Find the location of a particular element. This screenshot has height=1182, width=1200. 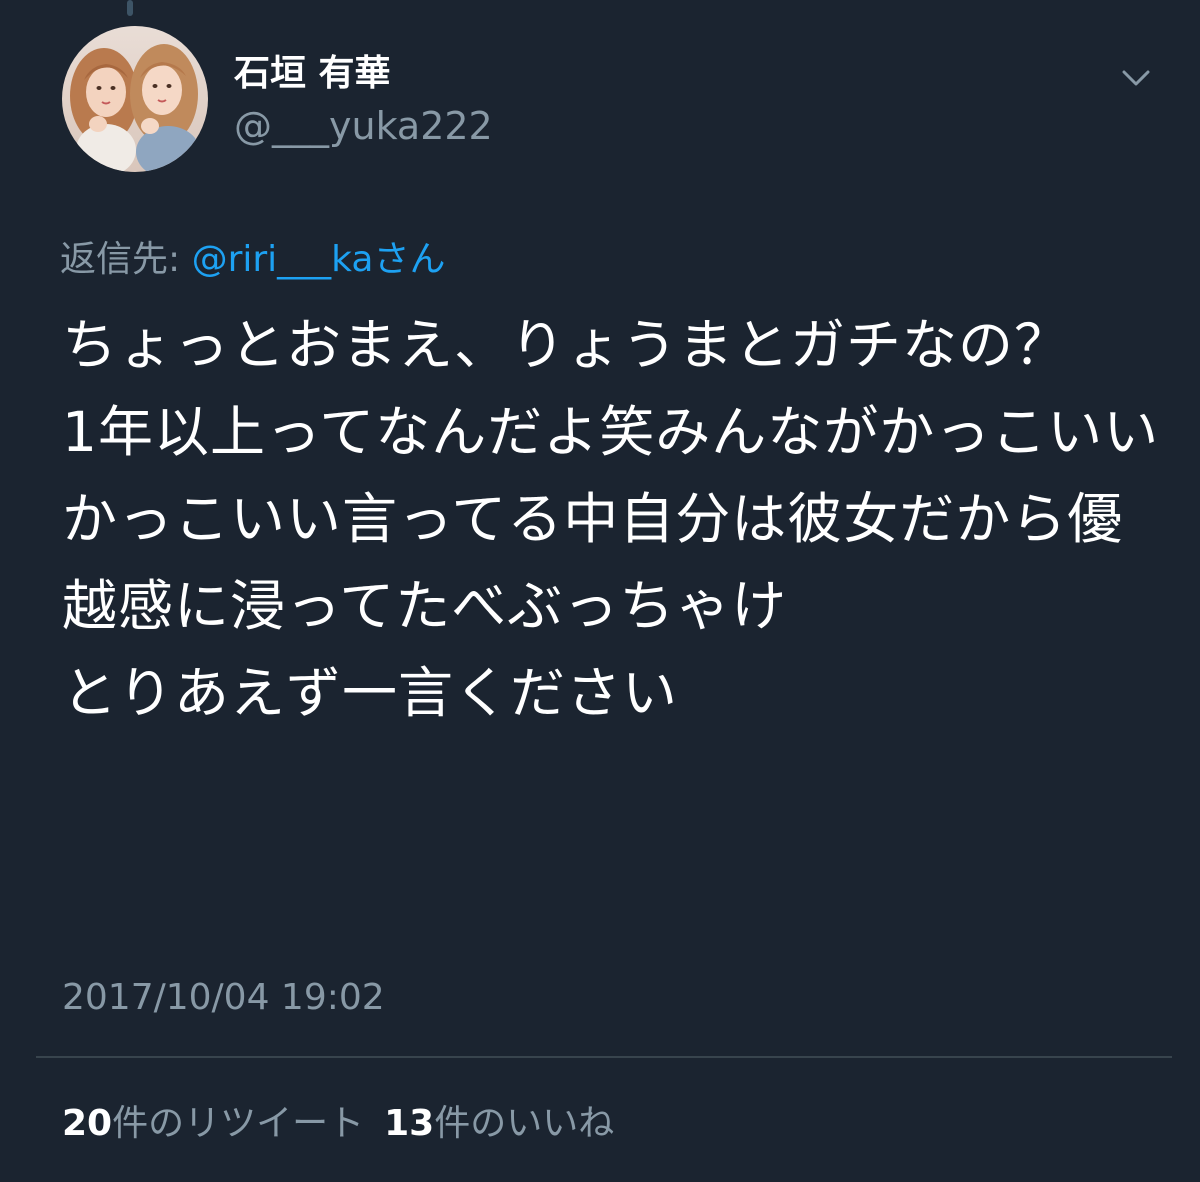

divider is located at coordinates (604, 1057).